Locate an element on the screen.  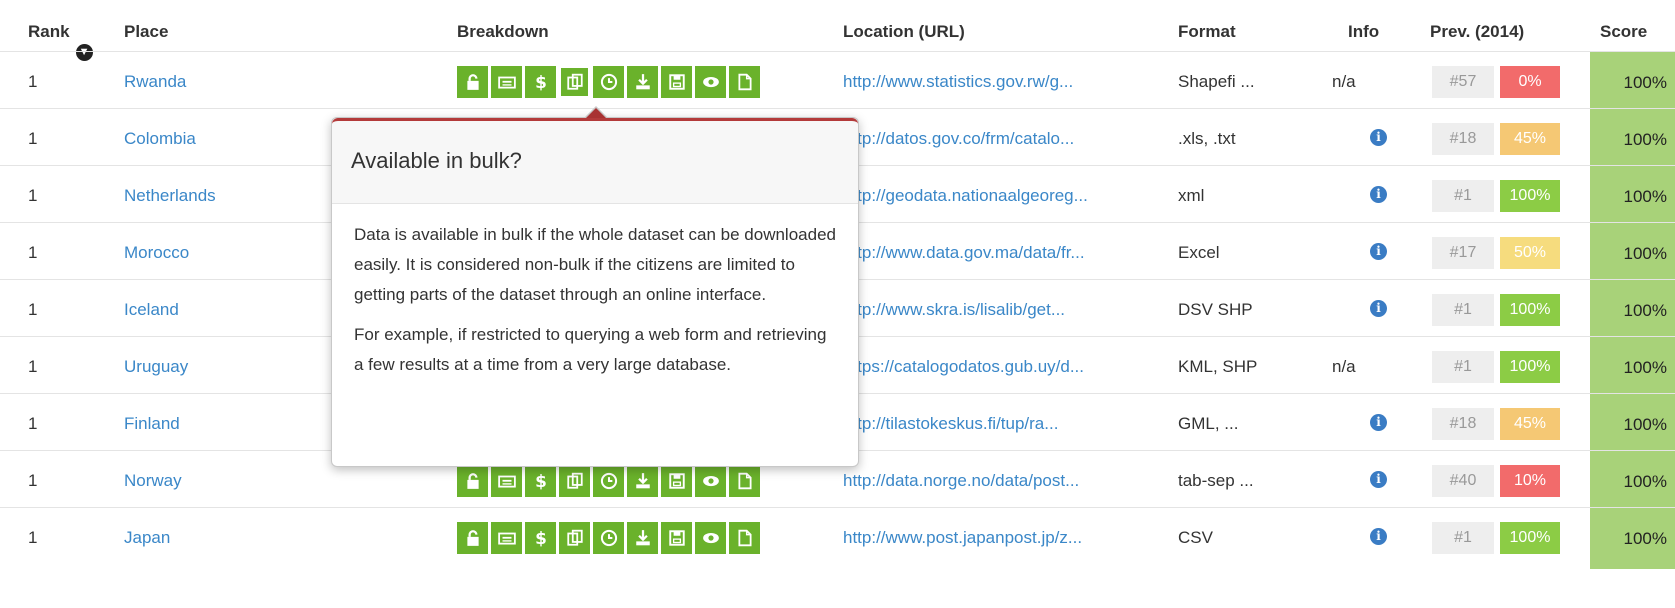
header-prev: Prev. (2014) is located at coordinates (1477, 32).